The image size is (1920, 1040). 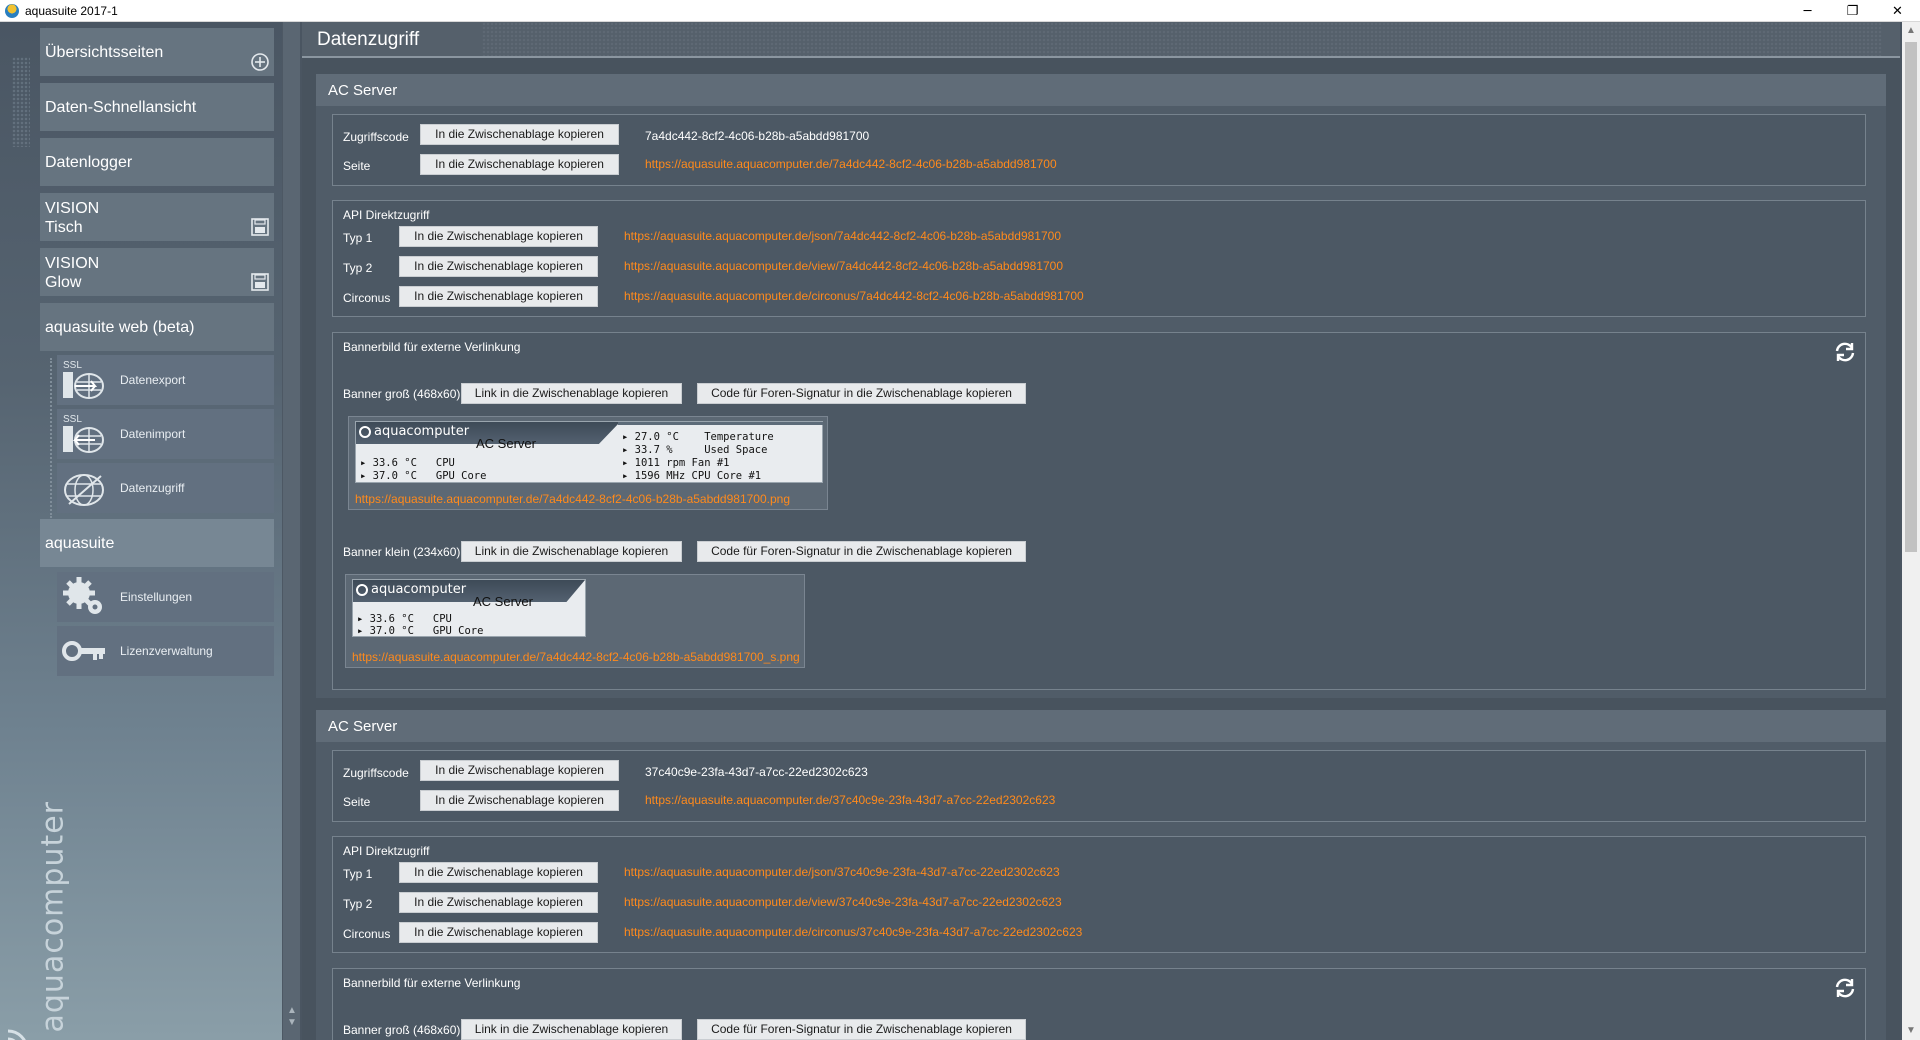 What do you see at coordinates (72, 218) in the screenshot?
I see `sidebar-item-label: VISION Tisch` at bounding box center [72, 218].